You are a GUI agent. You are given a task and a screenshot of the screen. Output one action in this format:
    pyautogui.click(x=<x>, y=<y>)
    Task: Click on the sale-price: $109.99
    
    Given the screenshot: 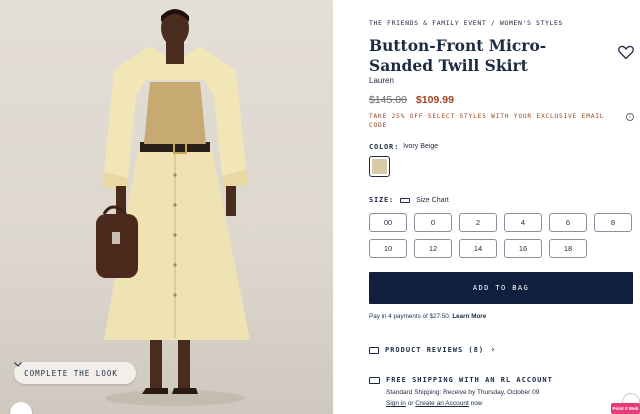 What is the action you would take?
    pyautogui.click(x=434, y=100)
    